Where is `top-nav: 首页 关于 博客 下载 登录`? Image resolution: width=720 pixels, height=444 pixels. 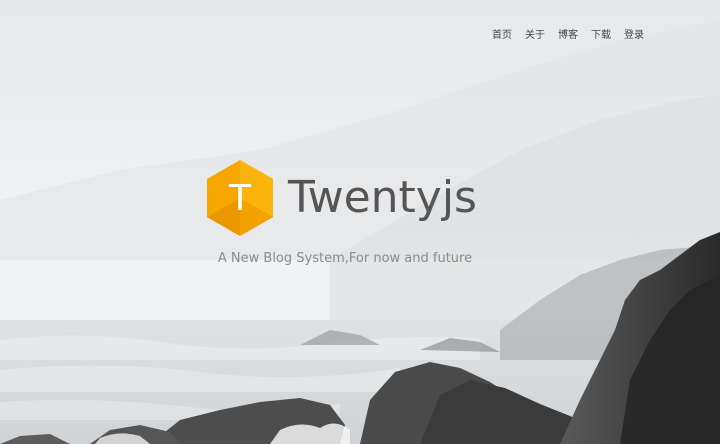
top-nav: 首页 关于 博客 下载 登录 is located at coordinates (568, 33).